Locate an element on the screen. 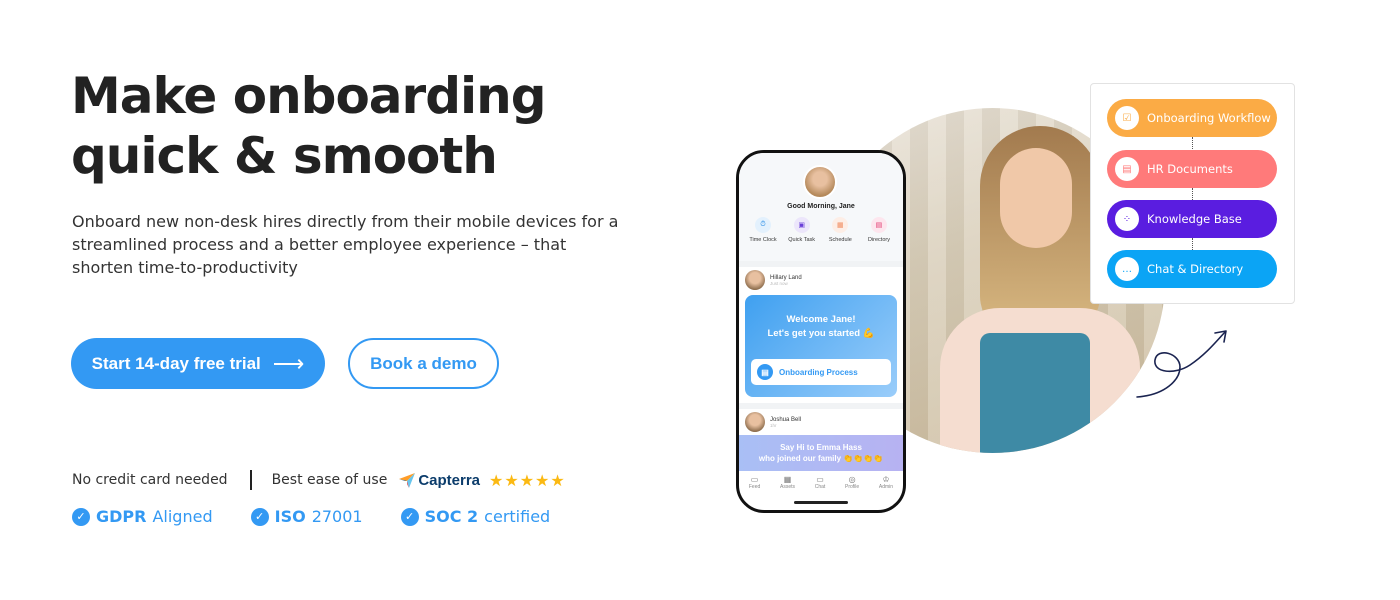 Image resolution: width=1400 pixels, height=600 pixels. assets-icon: ▦ is located at coordinates (787, 479).